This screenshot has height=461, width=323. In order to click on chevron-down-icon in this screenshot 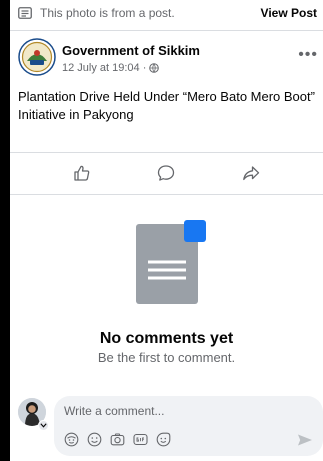, I will do `click(43, 425)`.